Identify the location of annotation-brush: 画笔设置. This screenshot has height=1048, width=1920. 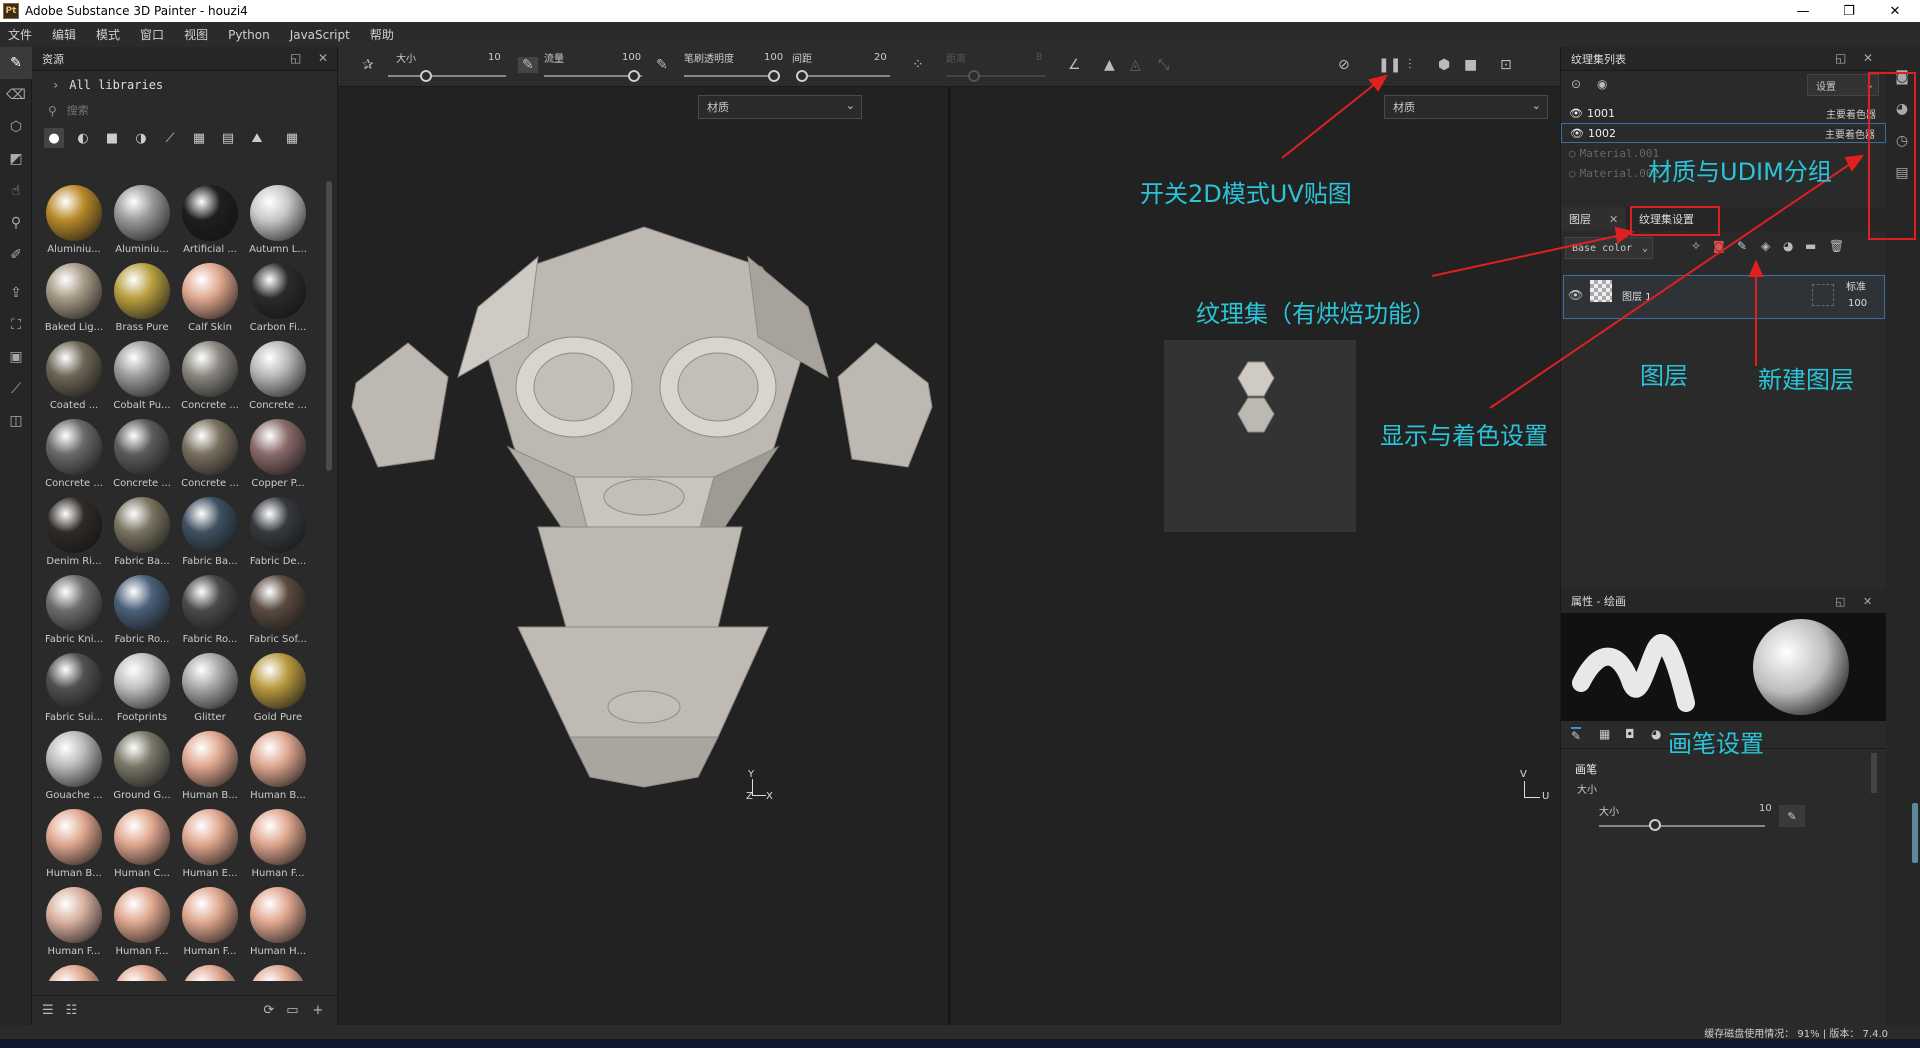
(1716, 744).